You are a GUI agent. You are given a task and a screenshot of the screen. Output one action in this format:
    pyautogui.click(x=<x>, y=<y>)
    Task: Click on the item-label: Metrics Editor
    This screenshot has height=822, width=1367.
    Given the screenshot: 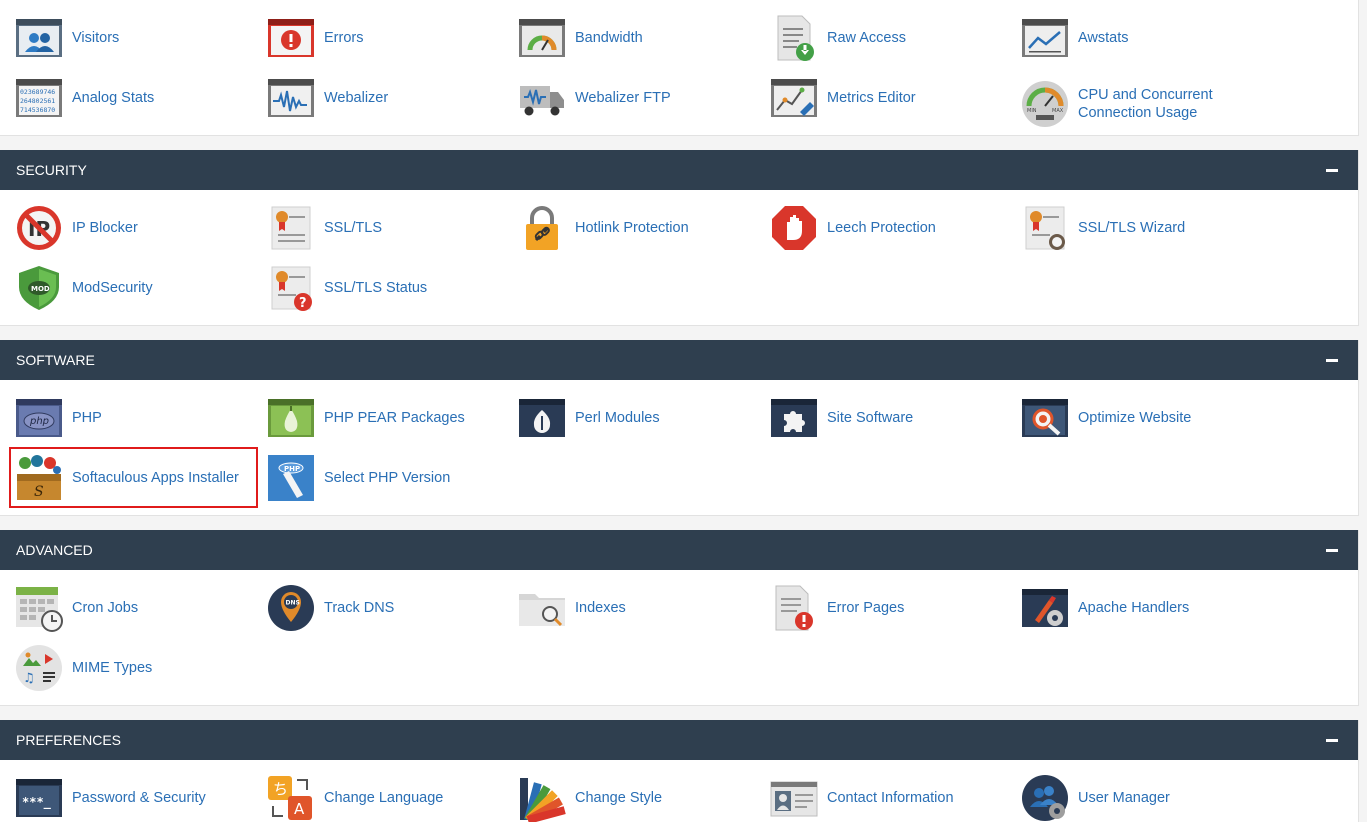 What is the action you would take?
    pyautogui.click(x=871, y=98)
    